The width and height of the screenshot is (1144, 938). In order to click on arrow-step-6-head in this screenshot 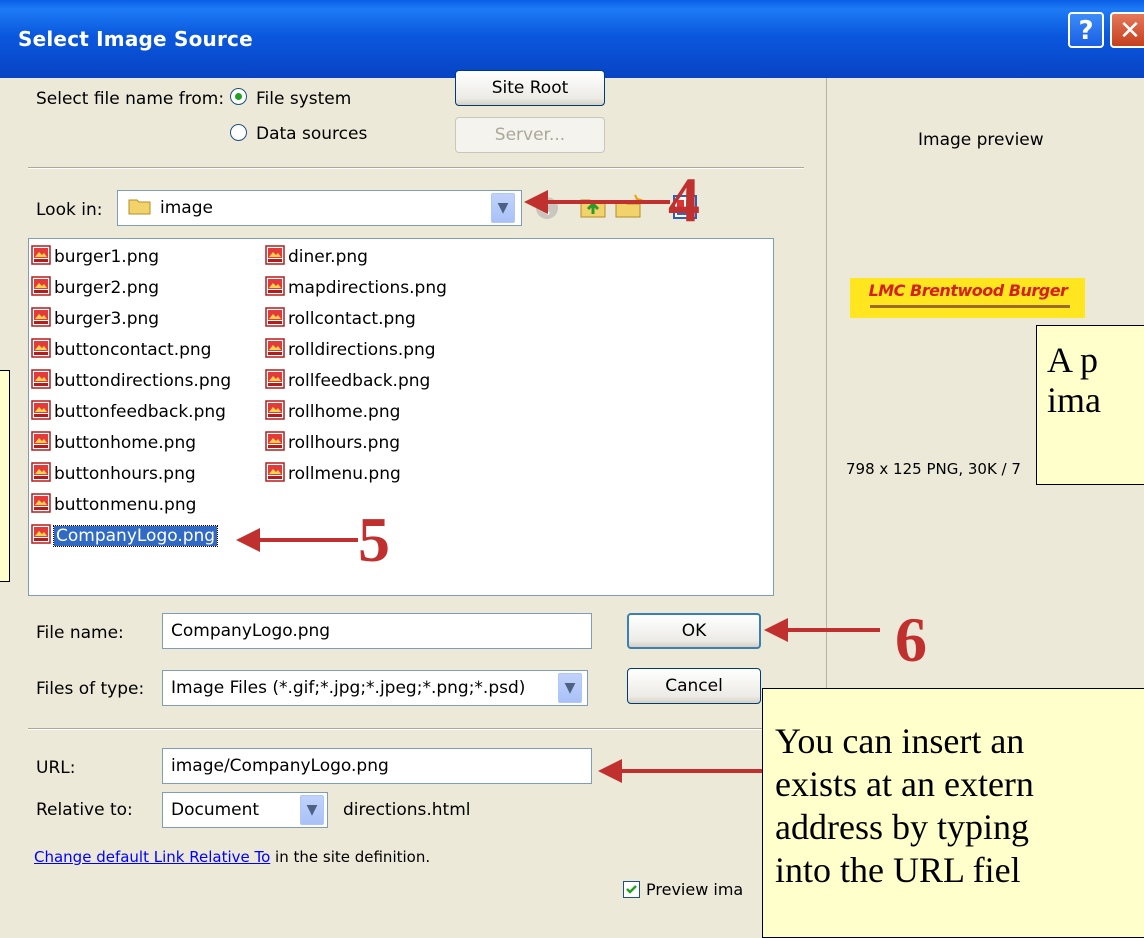, I will do `click(776, 630)`.